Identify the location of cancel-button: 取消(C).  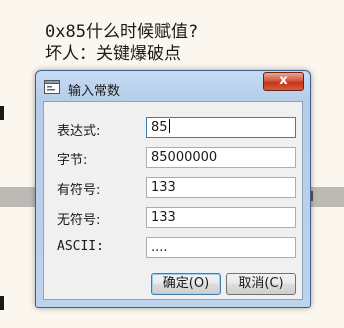
(261, 284).